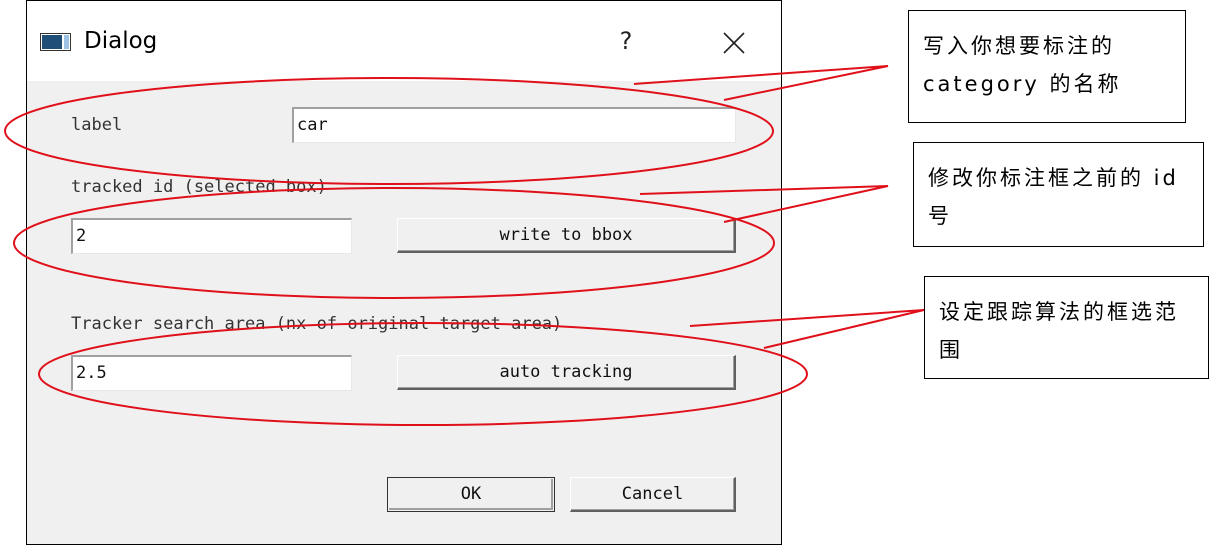 The width and height of the screenshot is (1209, 545). Describe the element at coordinates (404, 41) in the screenshot. I see `title-bar: Dialog ?` at that location.